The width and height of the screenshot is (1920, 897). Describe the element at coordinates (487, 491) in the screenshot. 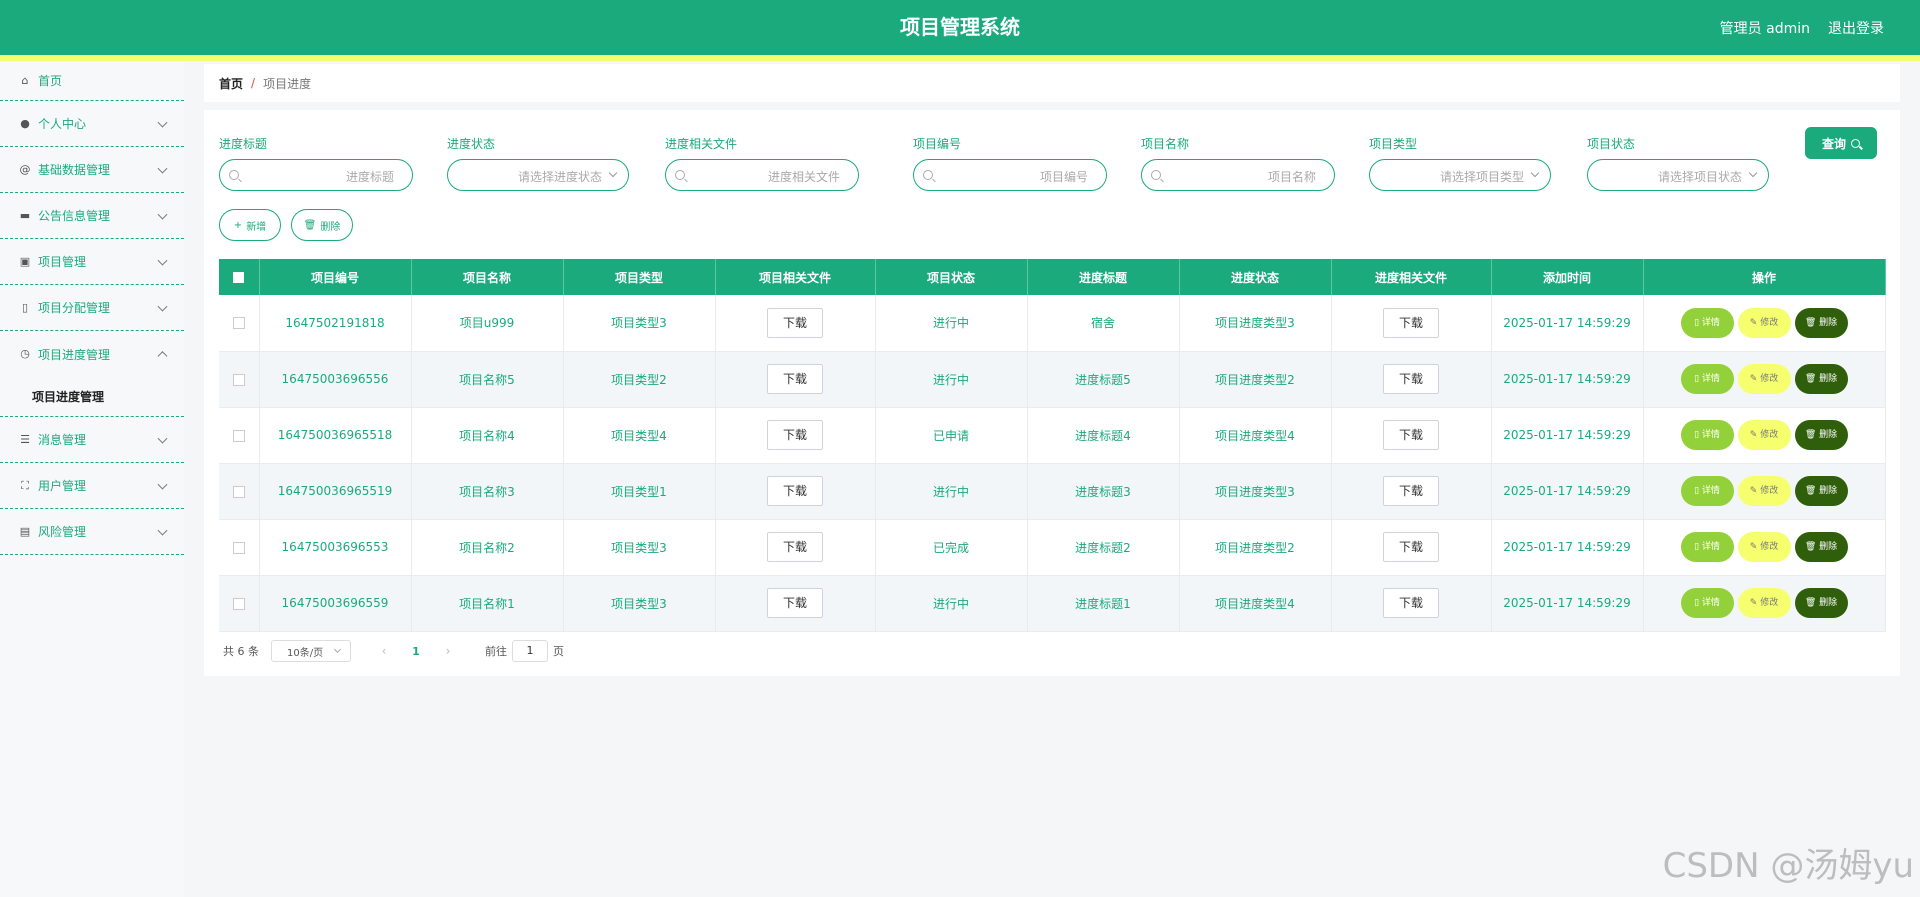

I see `project-name-cell: 项目名称3` at that location.